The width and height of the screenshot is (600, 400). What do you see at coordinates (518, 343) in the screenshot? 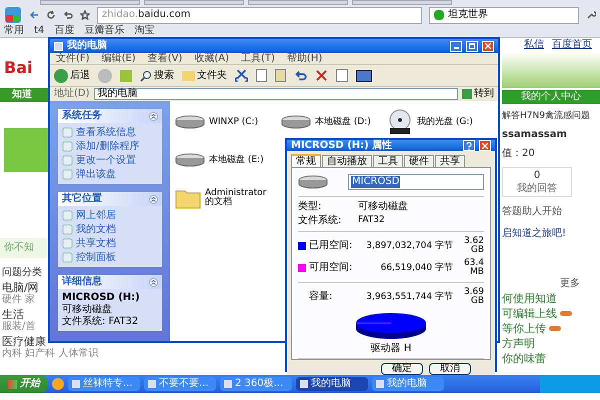
I see `feature-link: 方声明` at bounding box center [518, 343].